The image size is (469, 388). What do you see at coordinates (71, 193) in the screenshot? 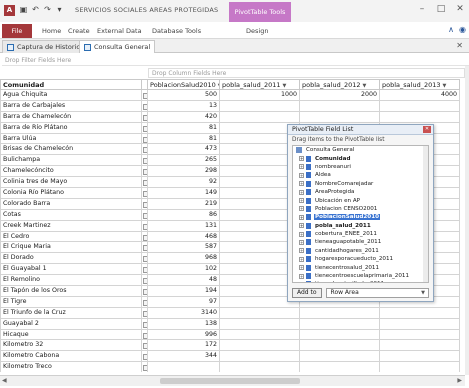
I see `comunidad-cell: Colonia Río Plátano` at bounding box center [71, 193].